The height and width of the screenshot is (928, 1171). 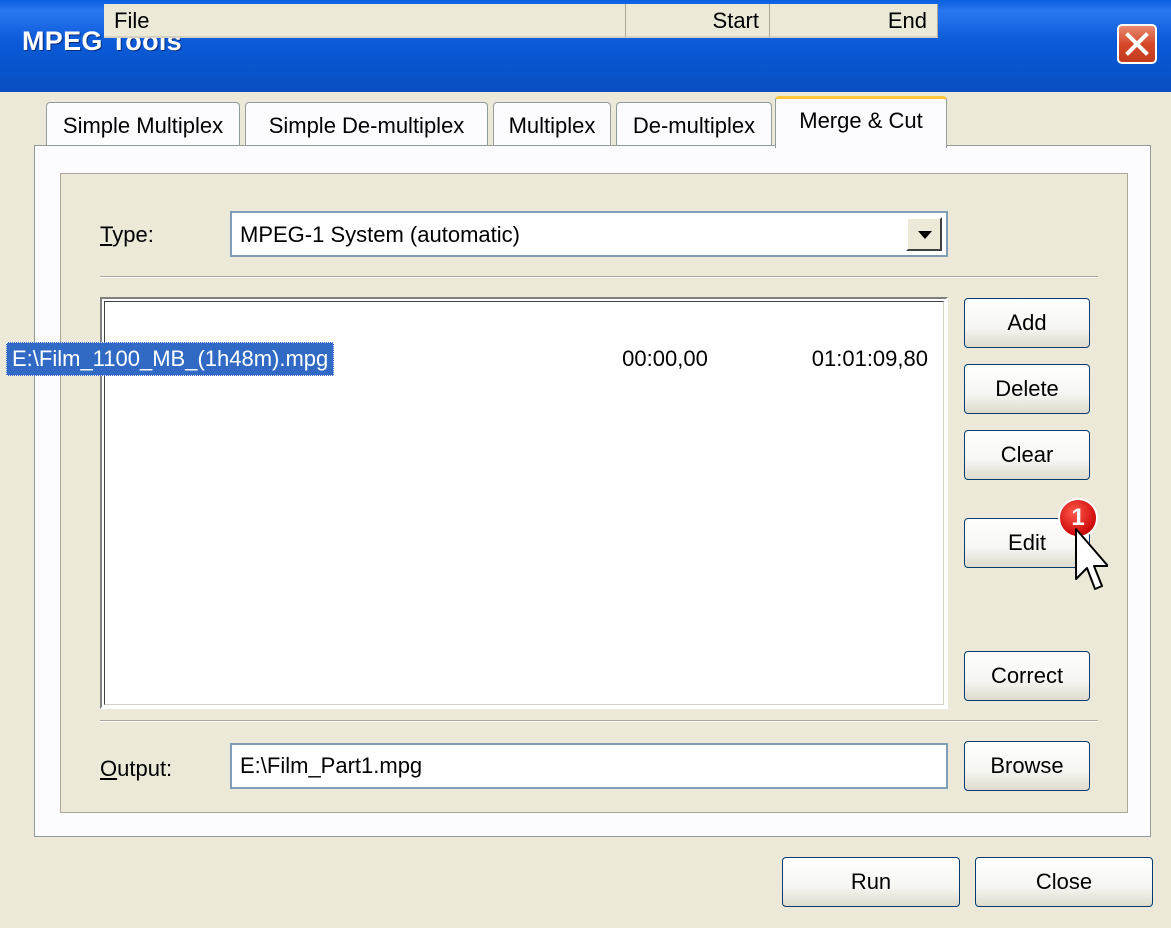 What do you see at coordinates (589, 766) in the screenshot?
I see `output-field: E:\Film_Part1.mpg` at bounding box center [589, 766].